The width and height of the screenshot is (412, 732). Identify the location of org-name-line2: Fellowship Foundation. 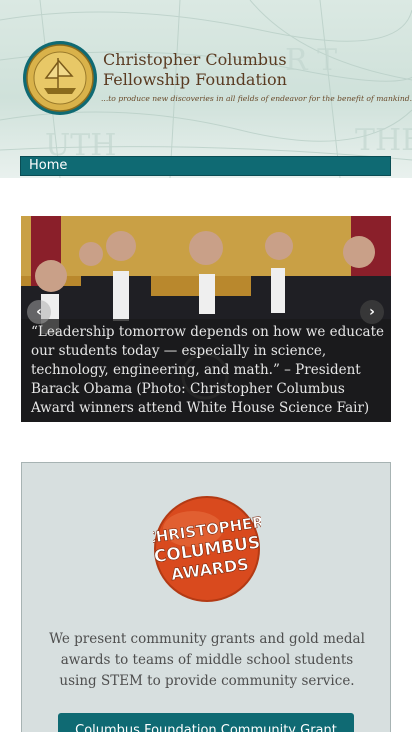
(195, 79).